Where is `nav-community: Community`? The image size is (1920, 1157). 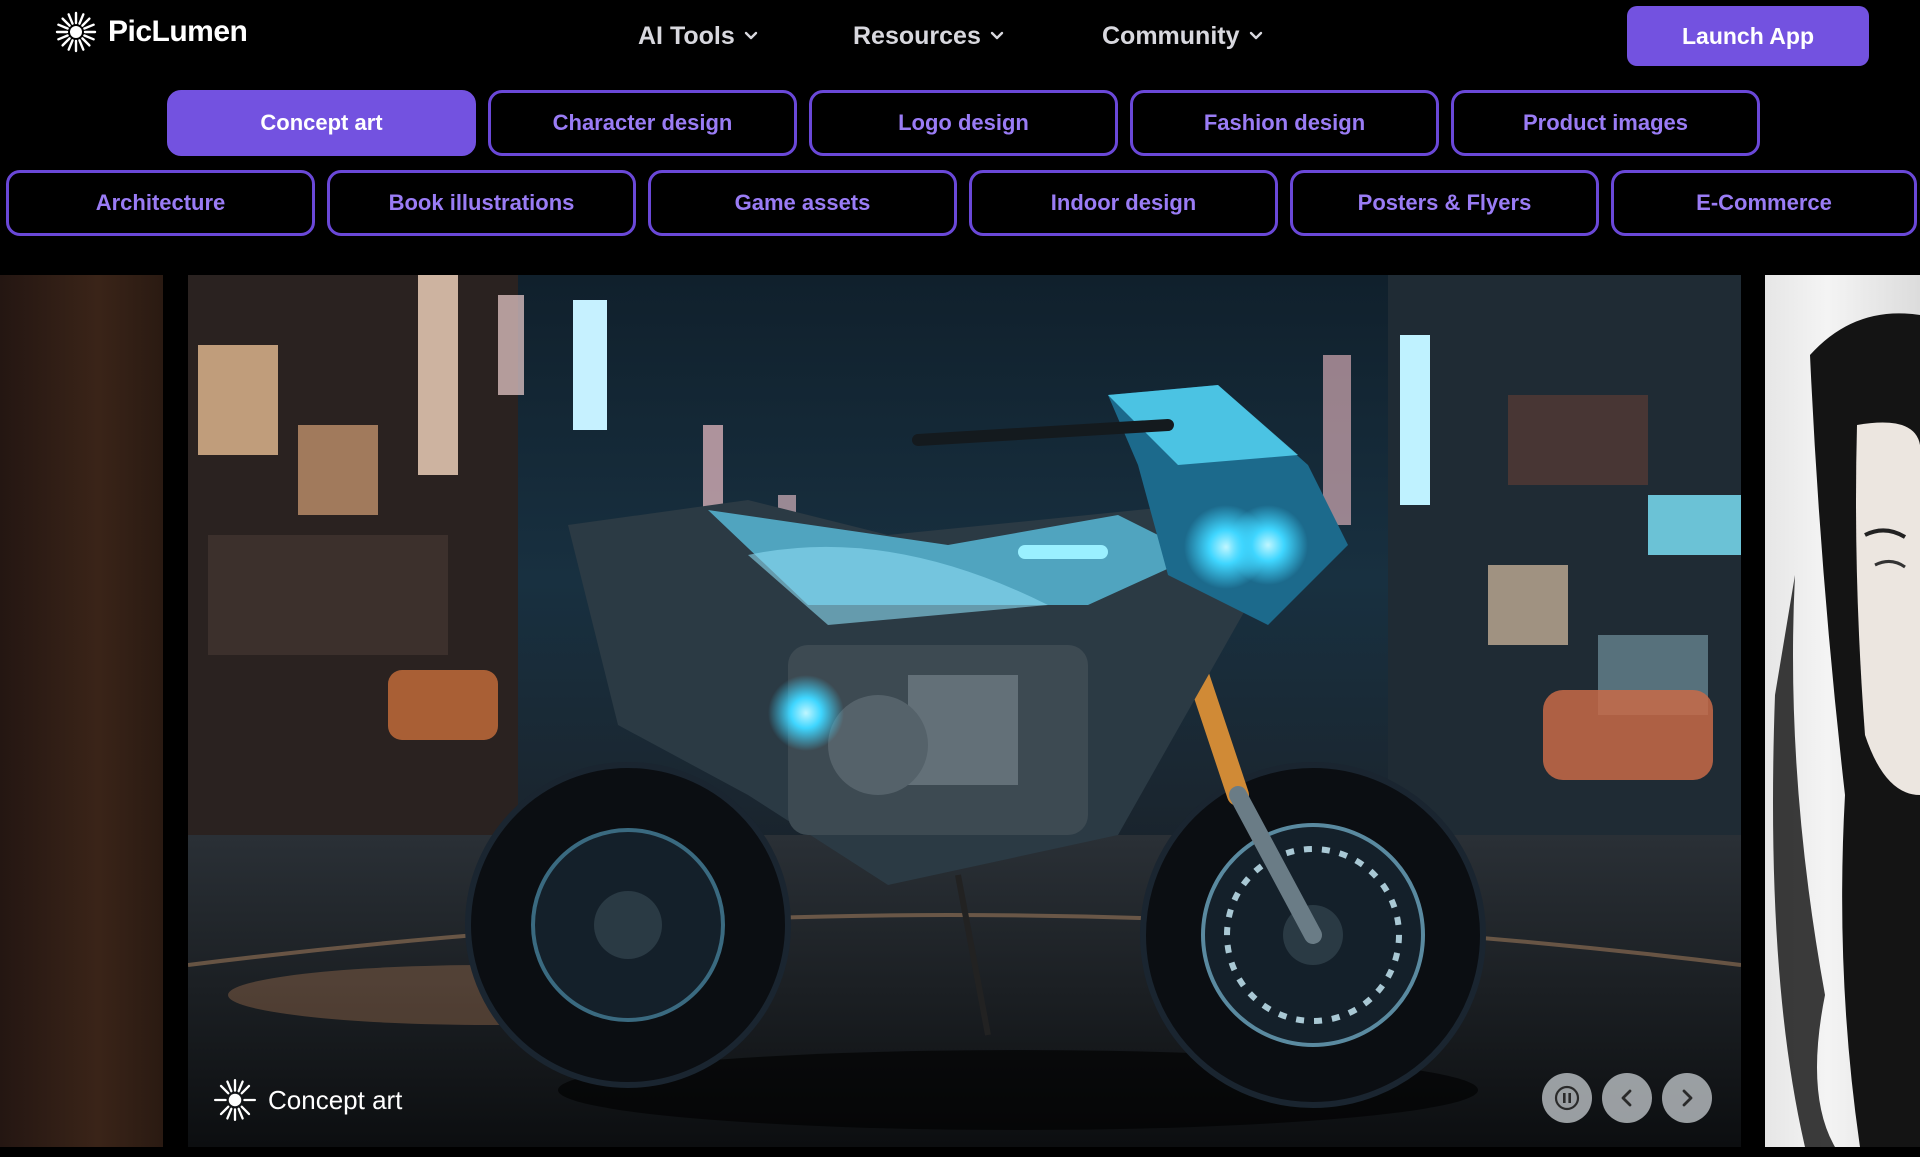
nav-community: Community is located at coordinates (1183, 36).